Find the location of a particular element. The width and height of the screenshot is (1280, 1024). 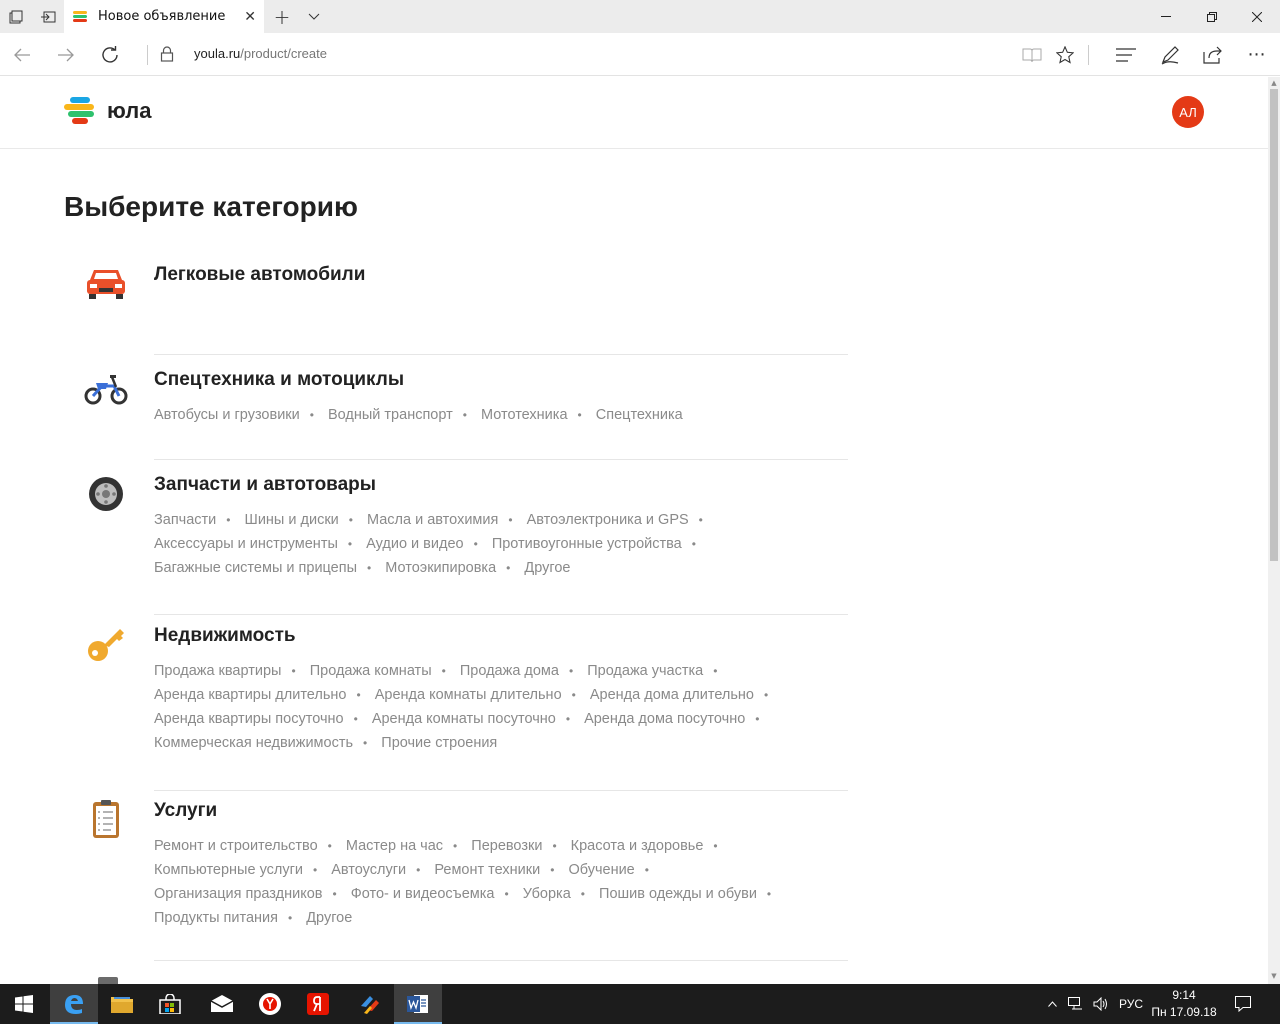

subcategory-link: Продажа участка is located at coordinates (645, 671).